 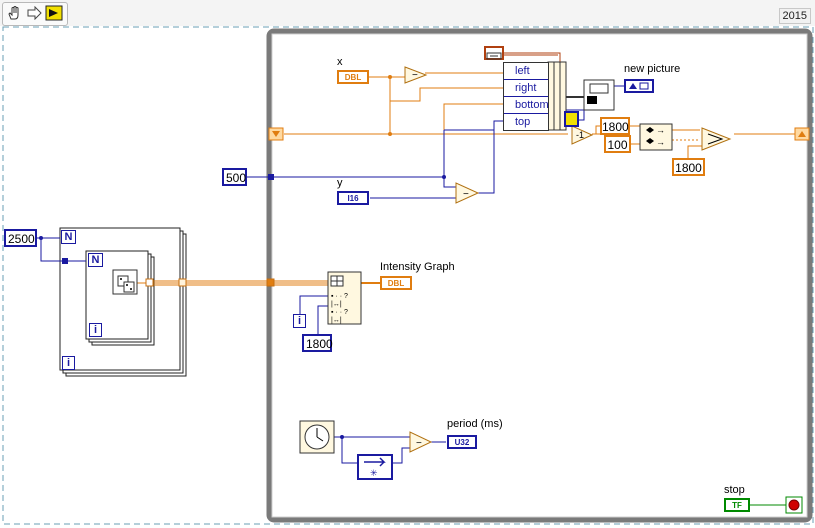 I want to click on stop-label: stop, so click(x=734, y=490).